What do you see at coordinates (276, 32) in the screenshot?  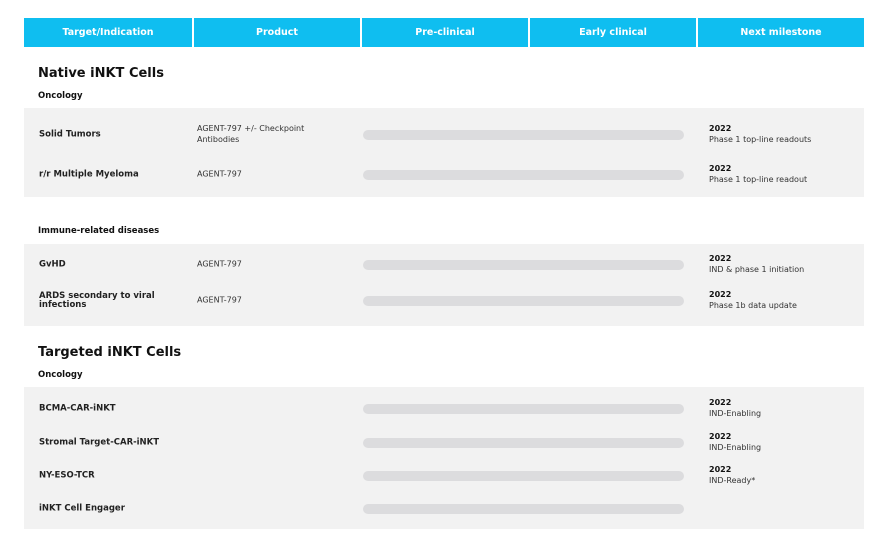 I see `header-product: Product` at bounding box center [276, 32].